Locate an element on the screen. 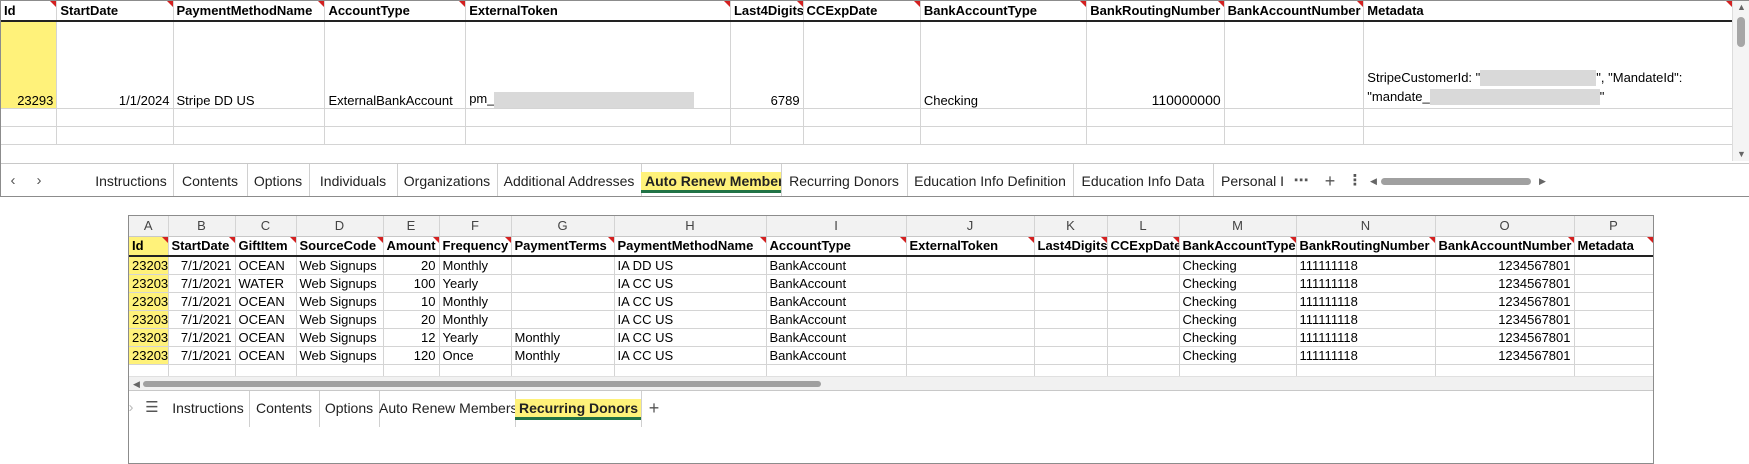 The width and height of the screenshot is (1749, 464). bottom-header-metadata: Metadata is located at coordinates (1613, 246).